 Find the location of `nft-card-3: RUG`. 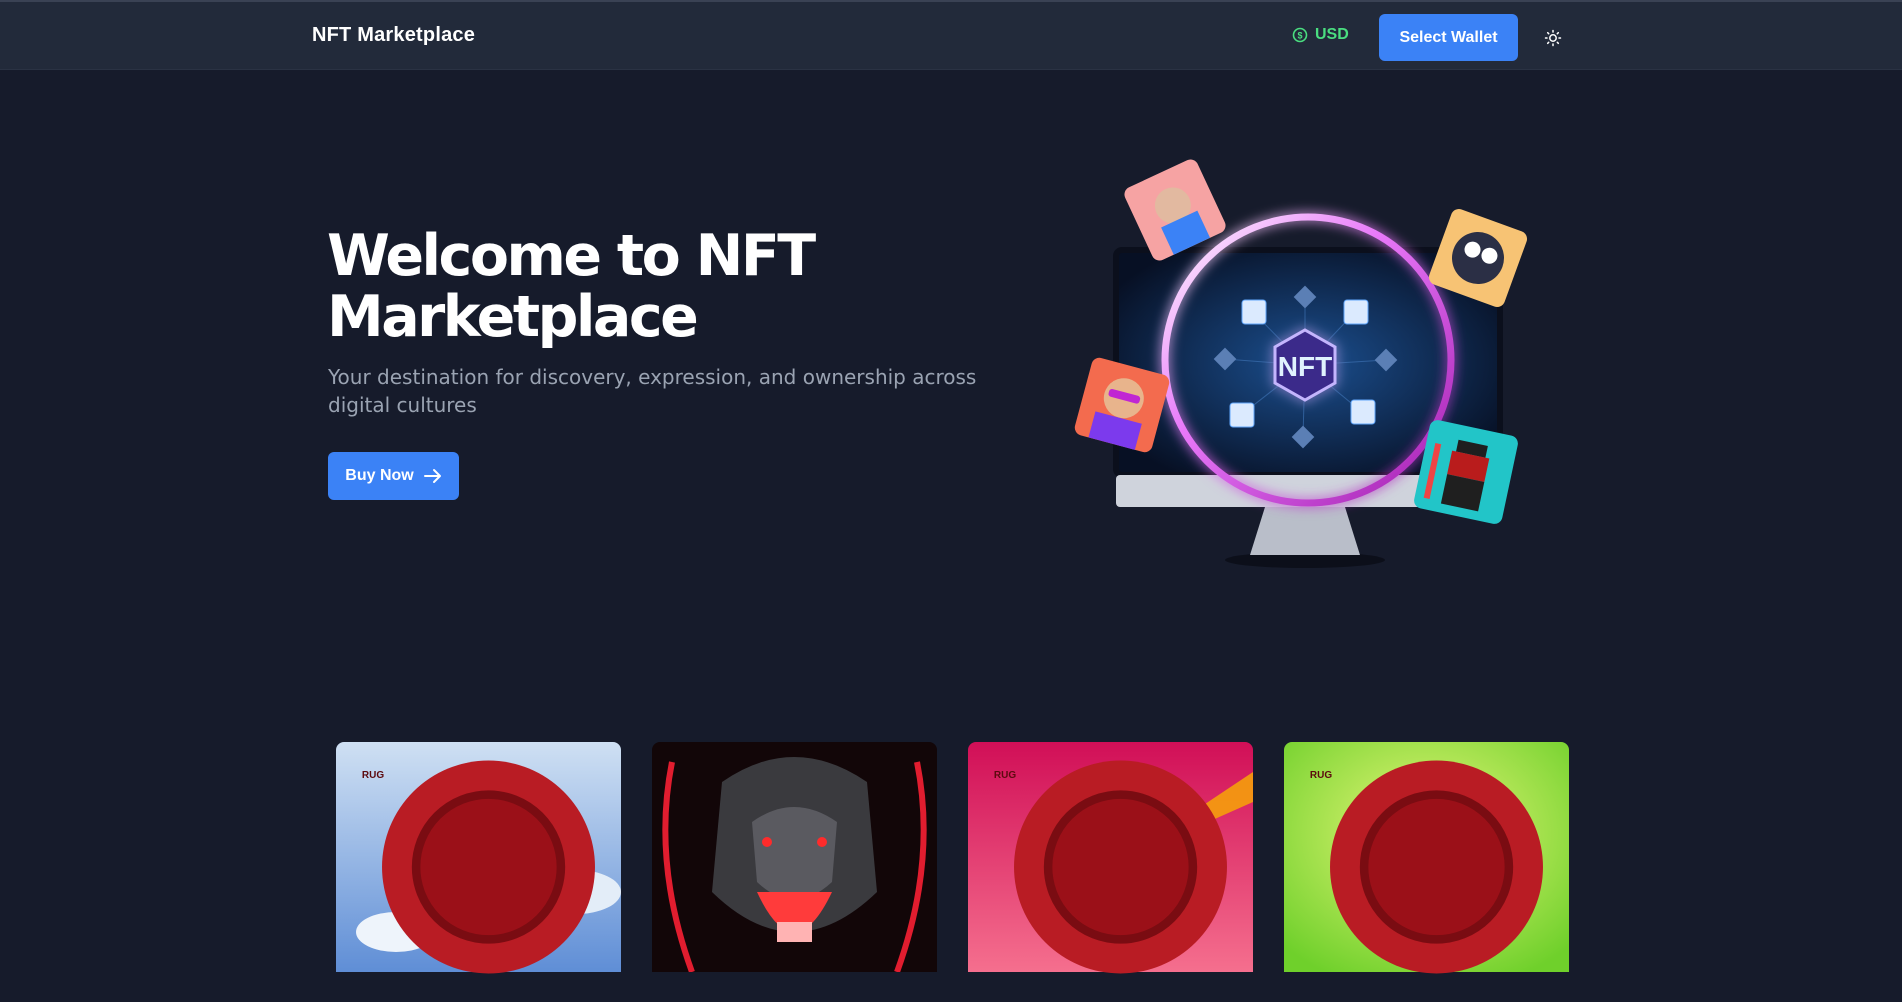

nft-card-3: RUG is located at coordinates (1110, 872).